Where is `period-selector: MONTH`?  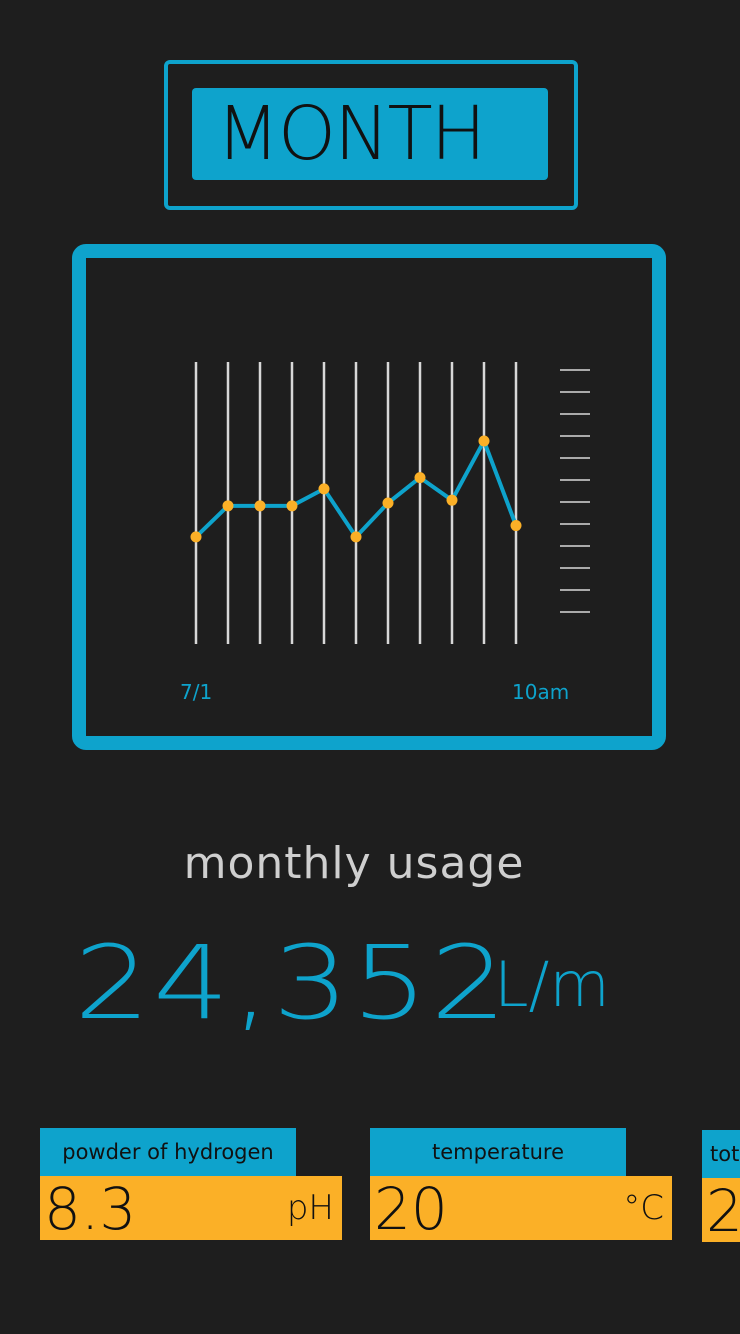 period-selector: MONTH is located at coordinates (371, 135).